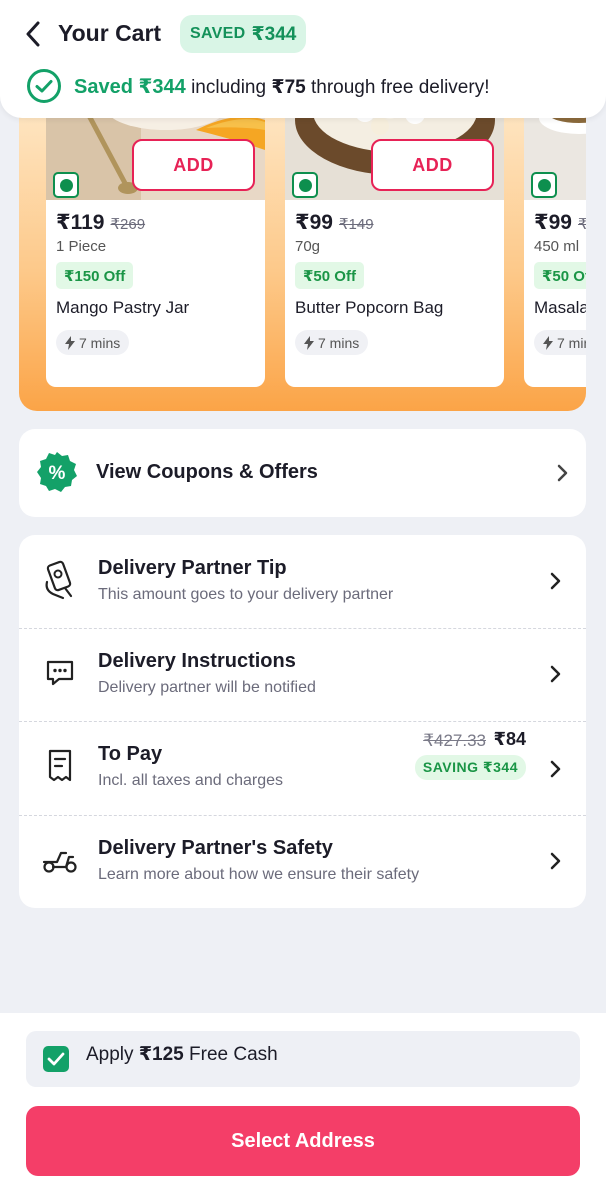  I want to click on saved-badge: SAVED ₹344, so click(243, 34).